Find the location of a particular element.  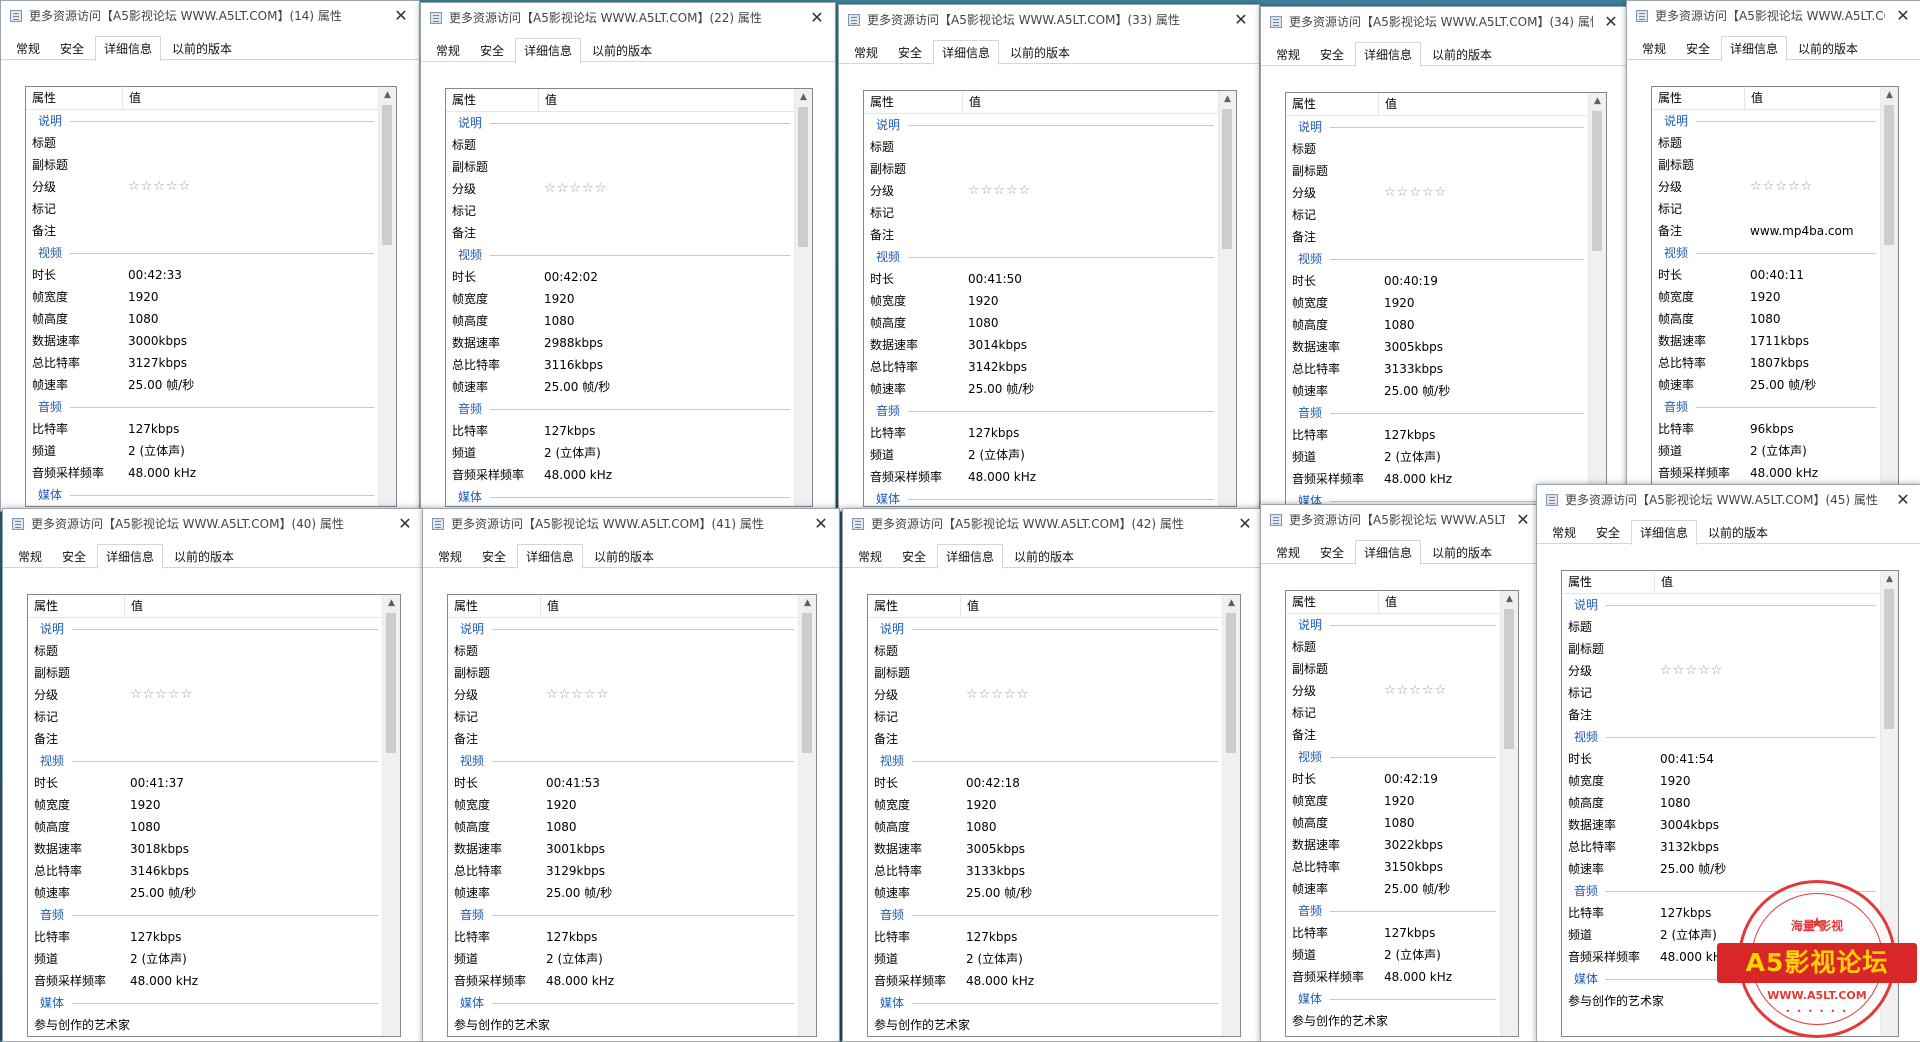

row-length: 时长 00:42:19 is located at coordinates (1402, 779).